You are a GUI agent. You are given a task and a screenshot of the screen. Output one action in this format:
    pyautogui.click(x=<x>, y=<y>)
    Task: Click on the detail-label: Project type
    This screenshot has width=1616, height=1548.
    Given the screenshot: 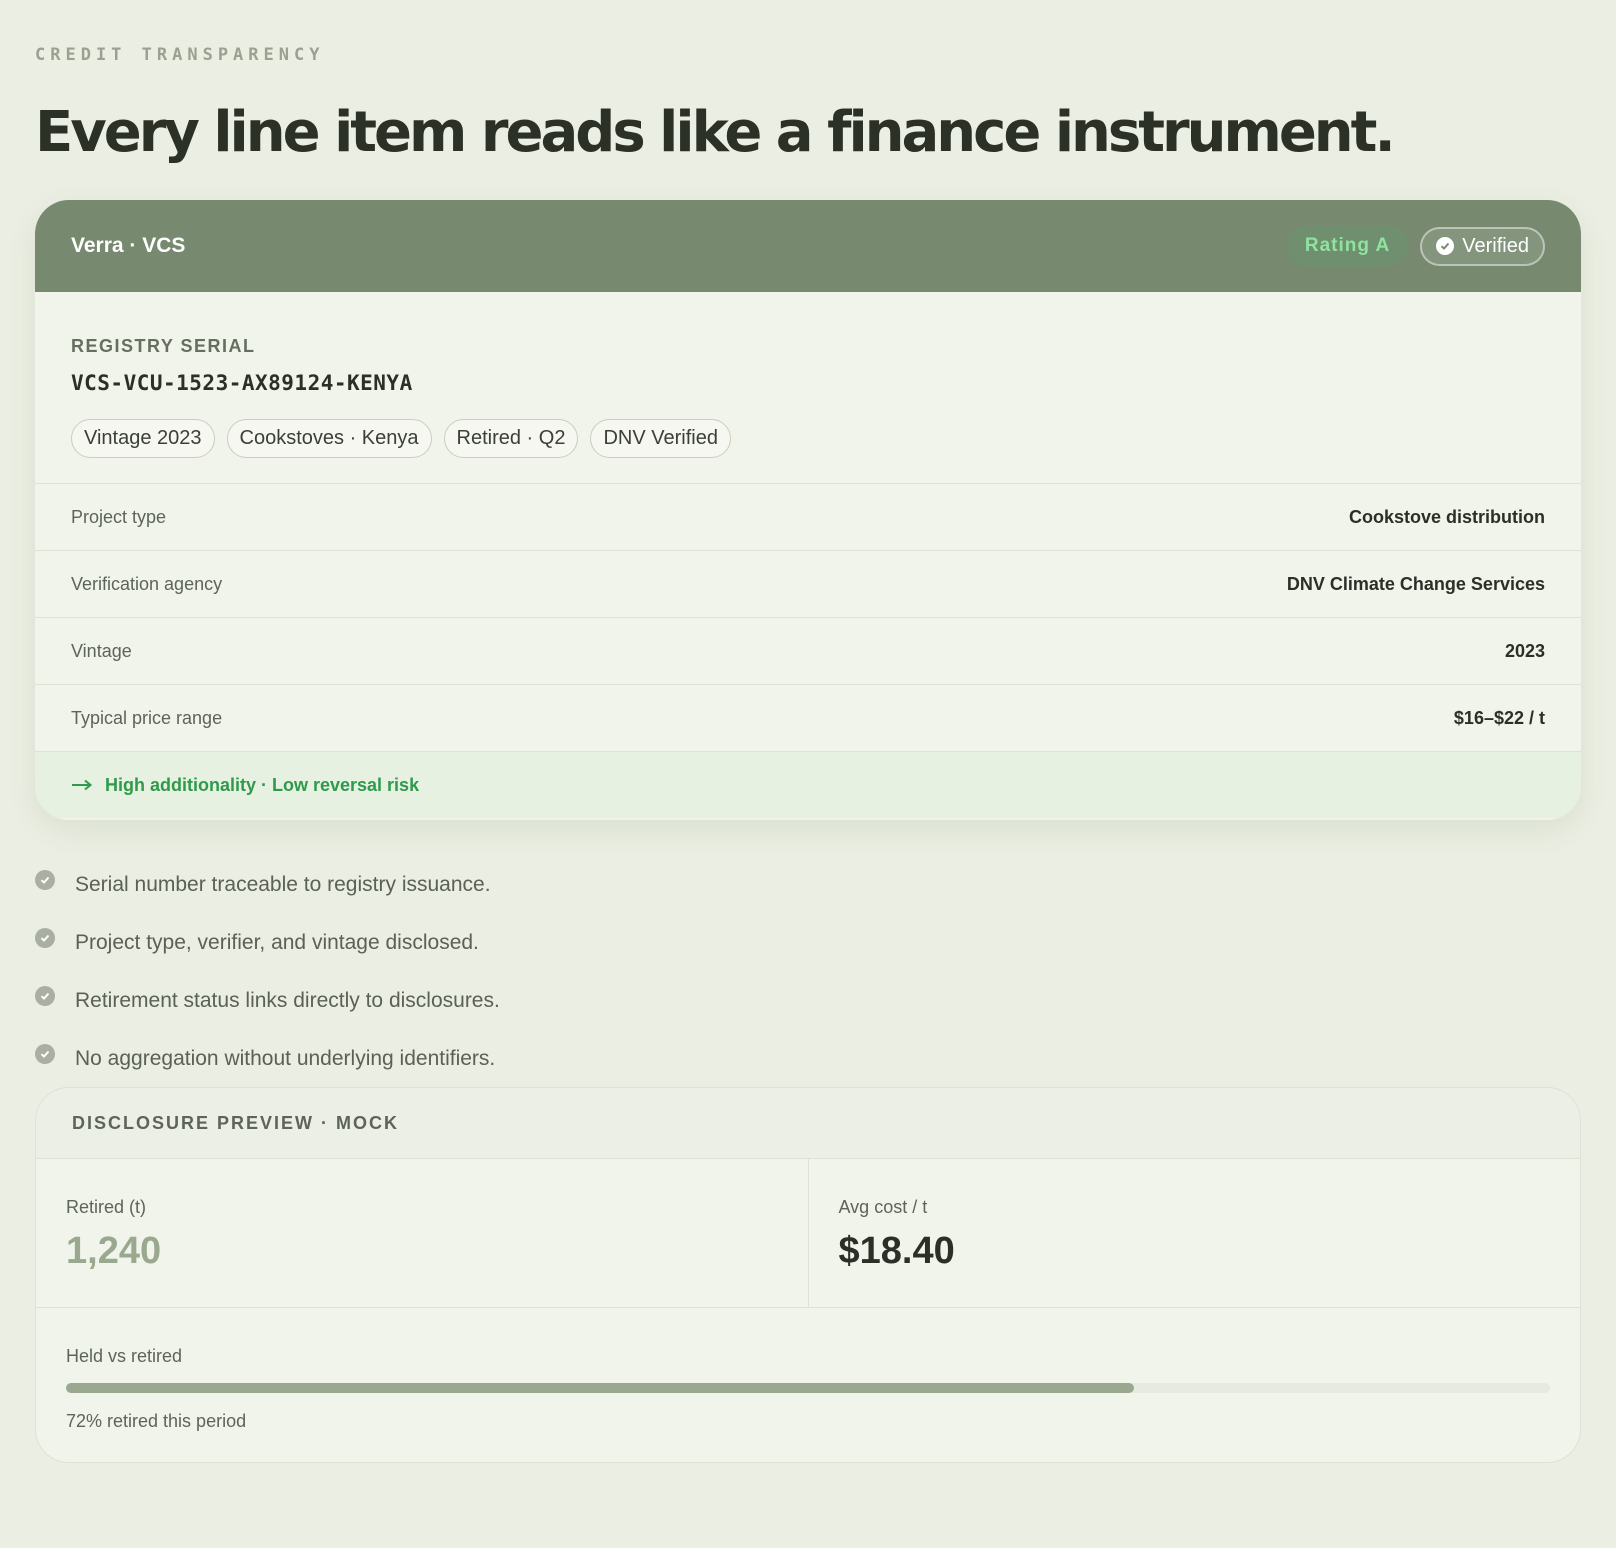 What is the action you would take?
    pyautogui.click(x=119, y=516)
    